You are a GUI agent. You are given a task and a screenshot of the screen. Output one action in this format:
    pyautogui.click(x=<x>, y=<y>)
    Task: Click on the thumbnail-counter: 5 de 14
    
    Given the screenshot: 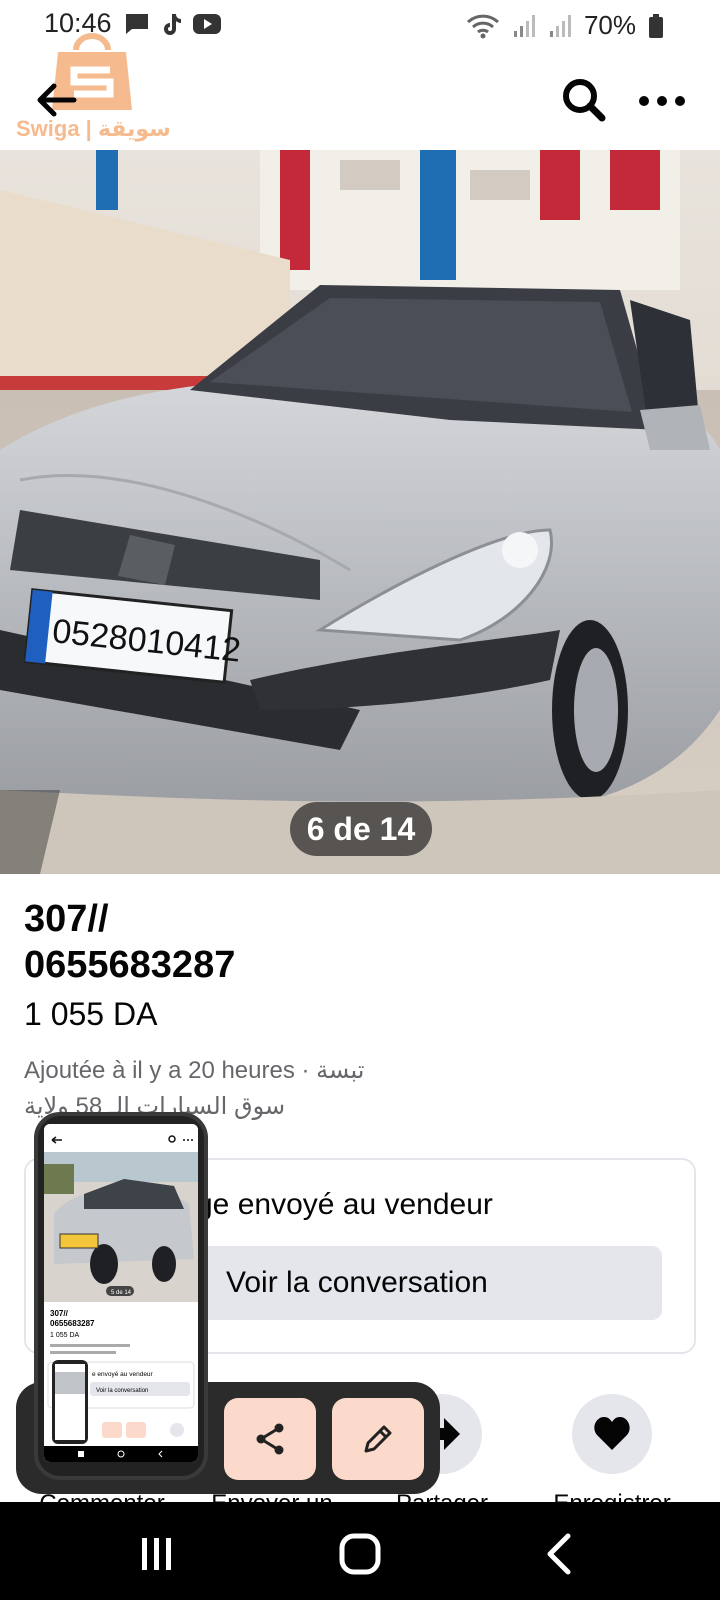 What is the action you would take?
    pyautogui.click(x=121, y=1293)
    